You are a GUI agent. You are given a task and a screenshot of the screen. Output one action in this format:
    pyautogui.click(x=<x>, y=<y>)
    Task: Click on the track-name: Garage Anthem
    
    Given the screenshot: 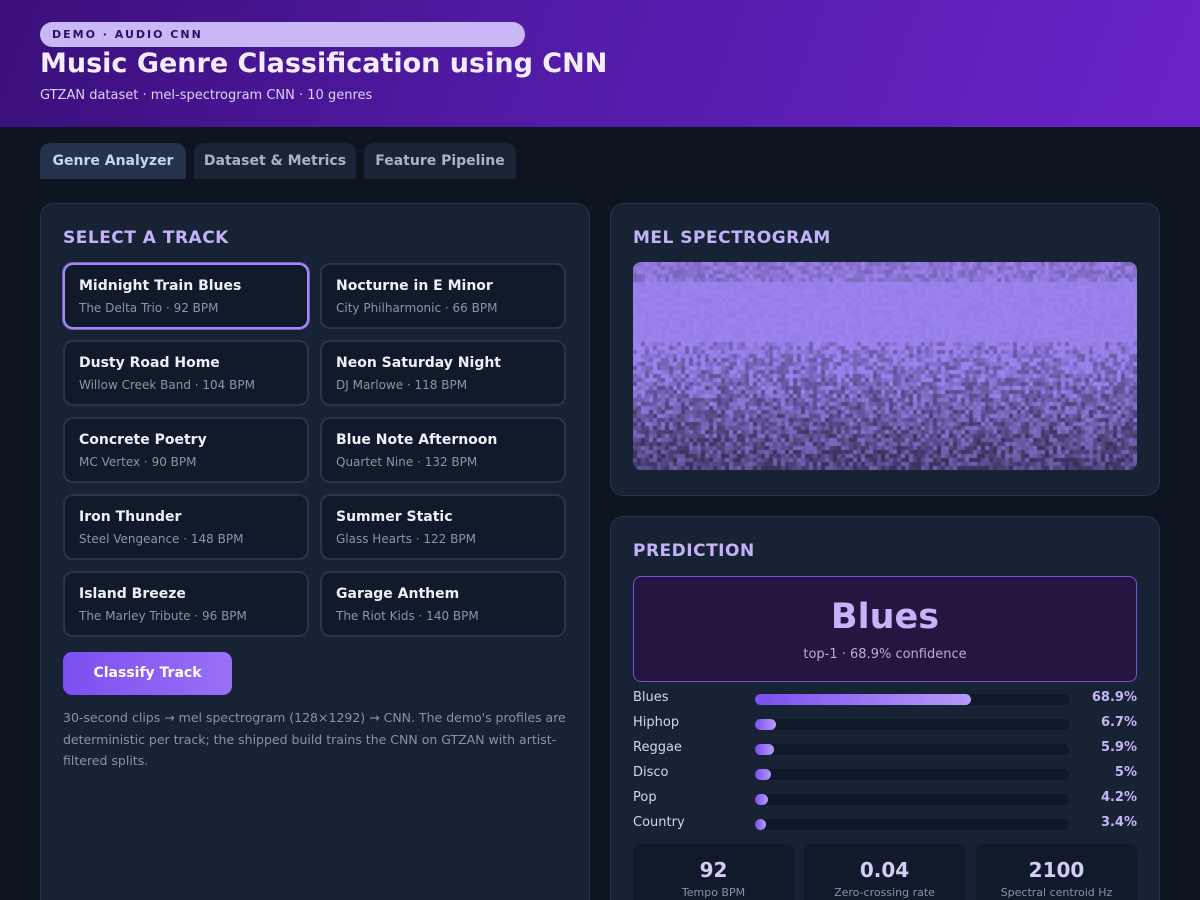 What is the action you would take?
    pyautogui.click(x=398, y=594)
    